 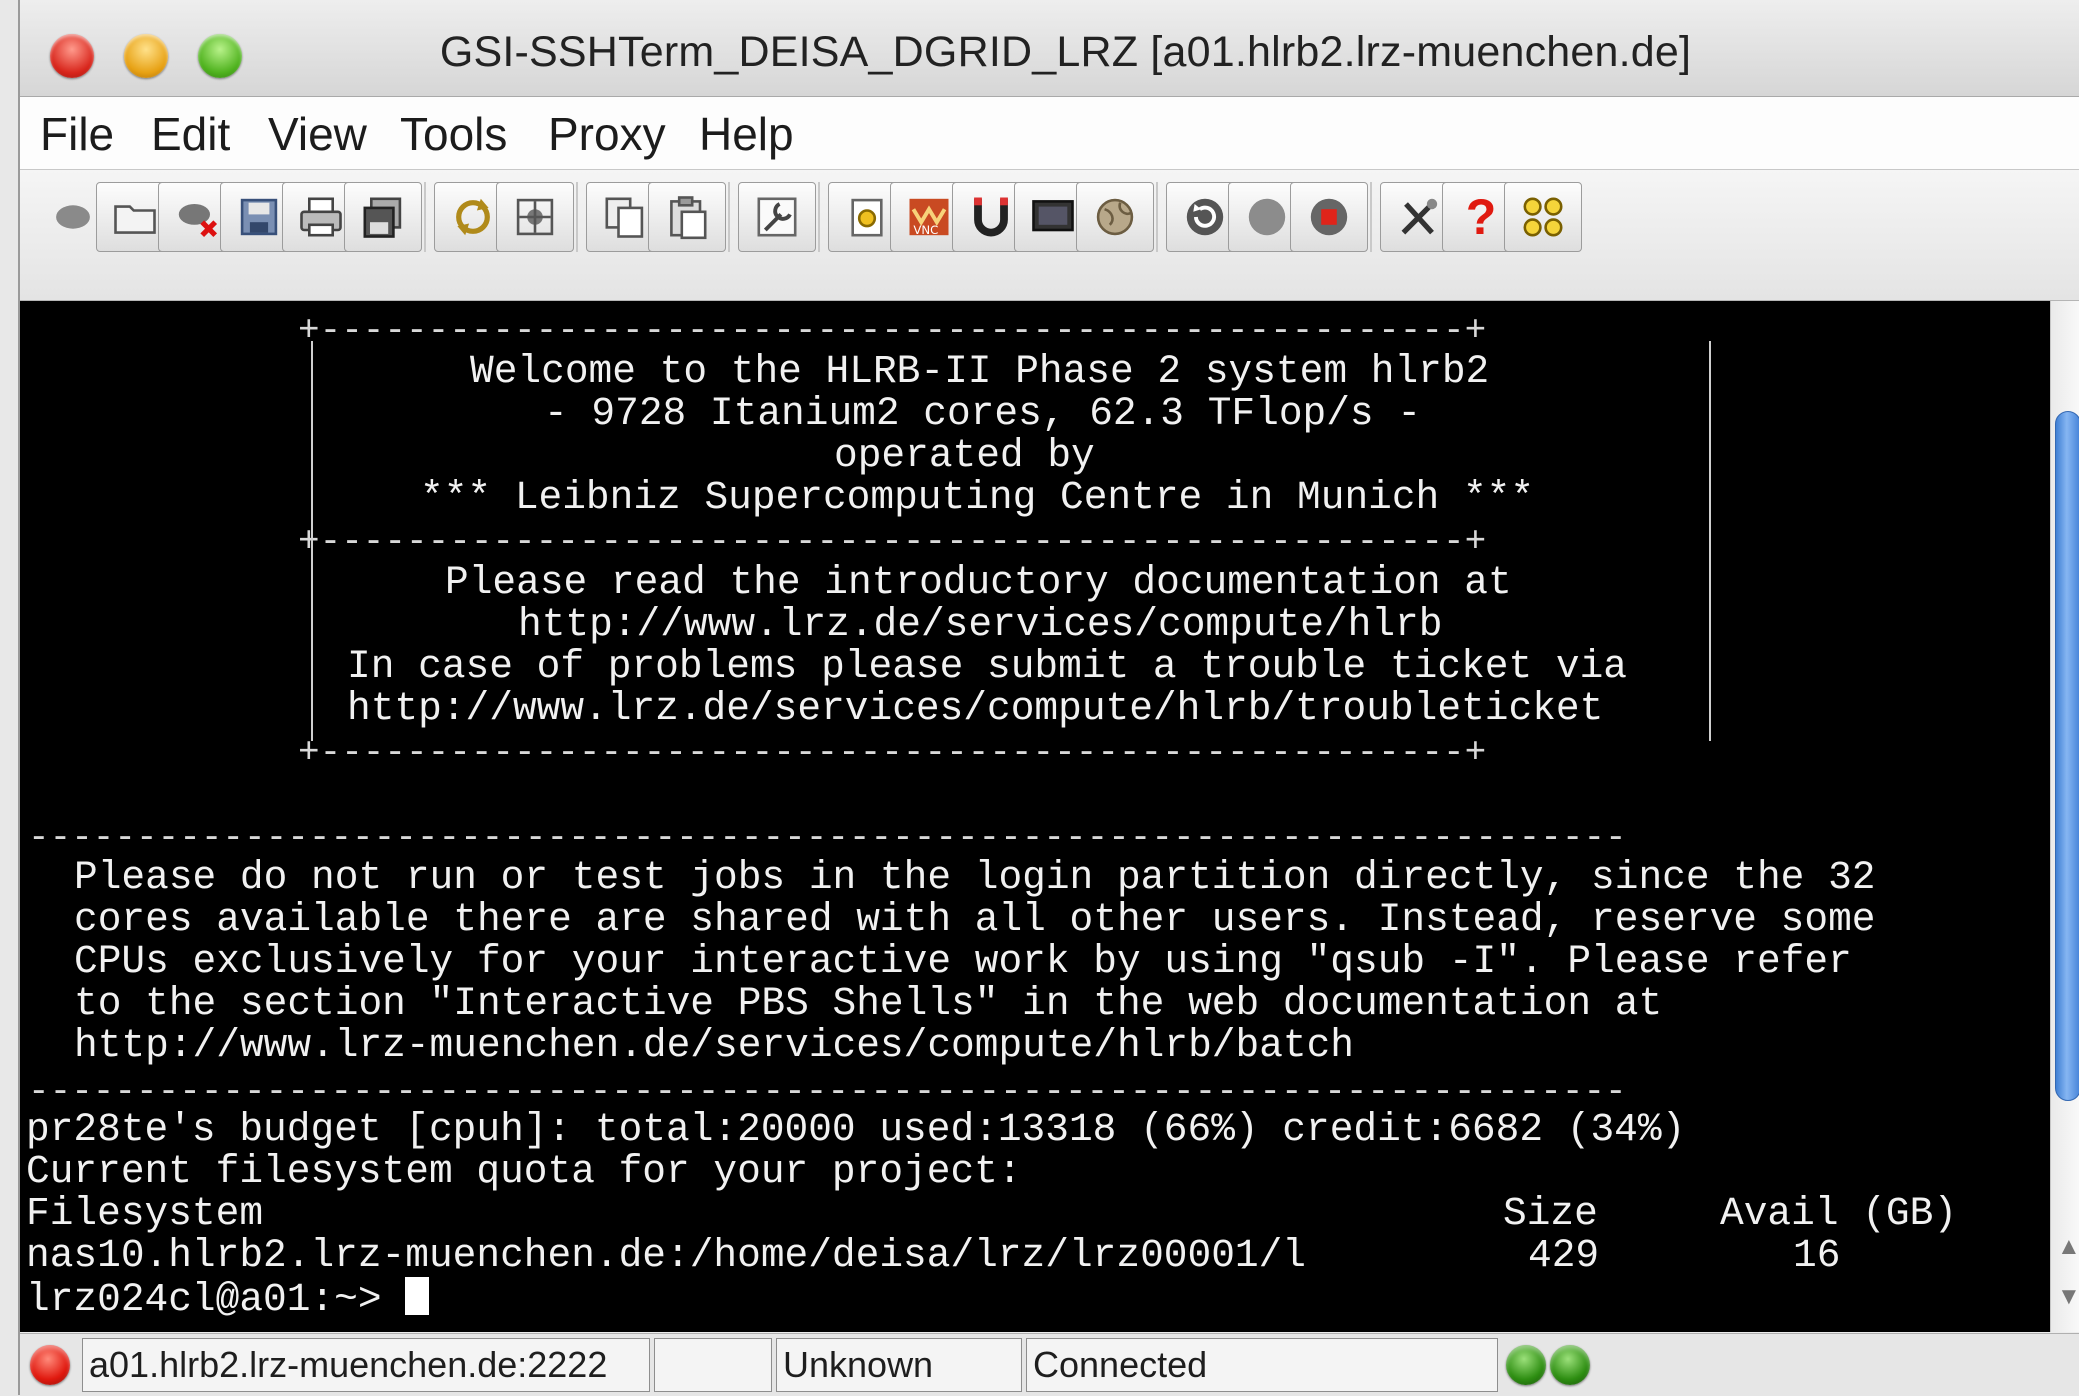 I want to click on prompt-line: lrz024cl@a01:~>, so click(x=228, y=1299).